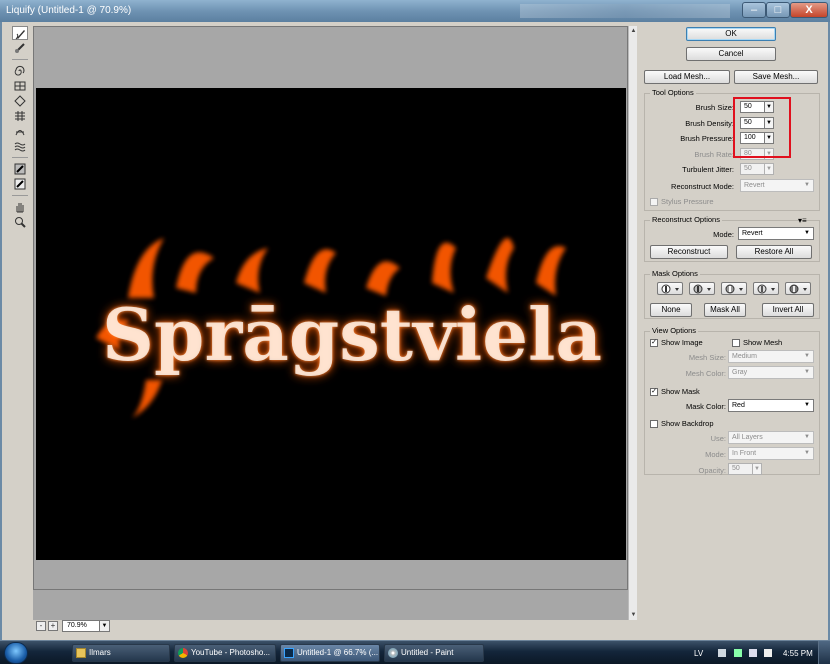 This screenshot has height=664, width=830. What do you see at coordinates (718, 438) in the screenshot?
I see `use-label: Use:` at bounding box center [718, 438].